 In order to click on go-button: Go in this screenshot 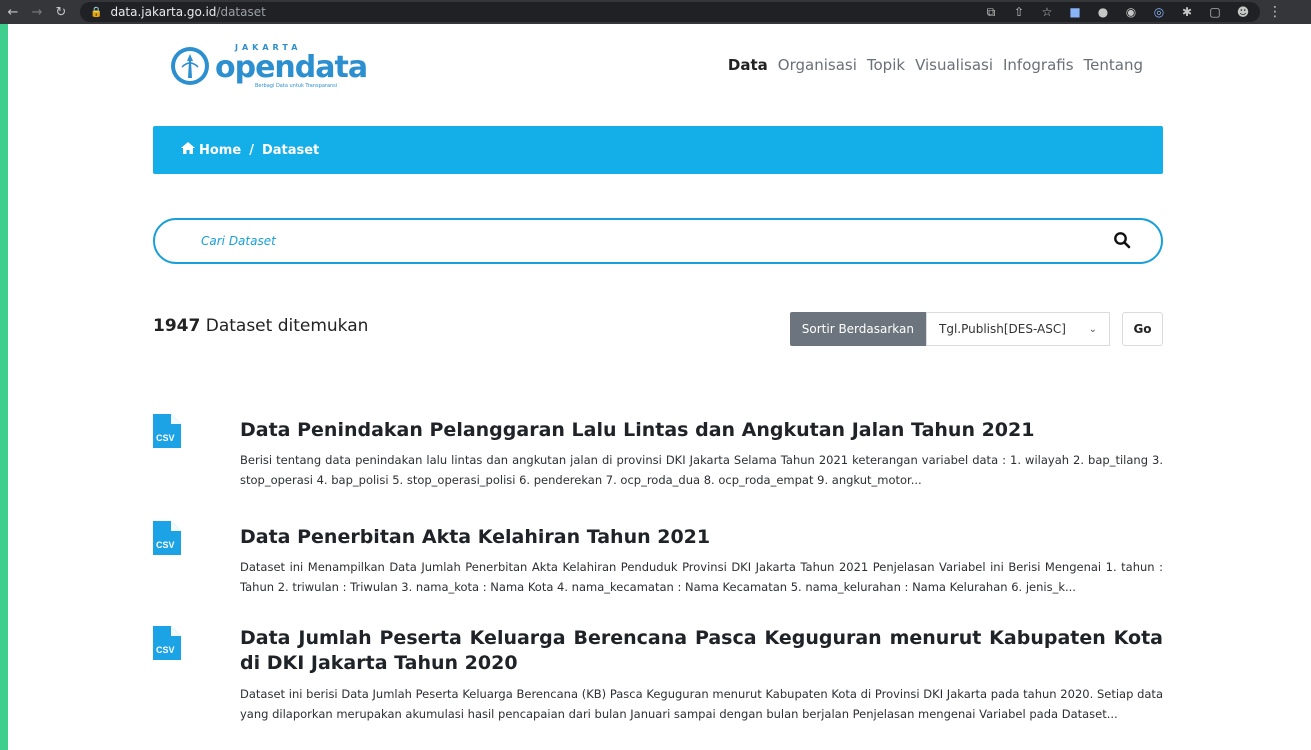, I will do `click(1142, 329)`.